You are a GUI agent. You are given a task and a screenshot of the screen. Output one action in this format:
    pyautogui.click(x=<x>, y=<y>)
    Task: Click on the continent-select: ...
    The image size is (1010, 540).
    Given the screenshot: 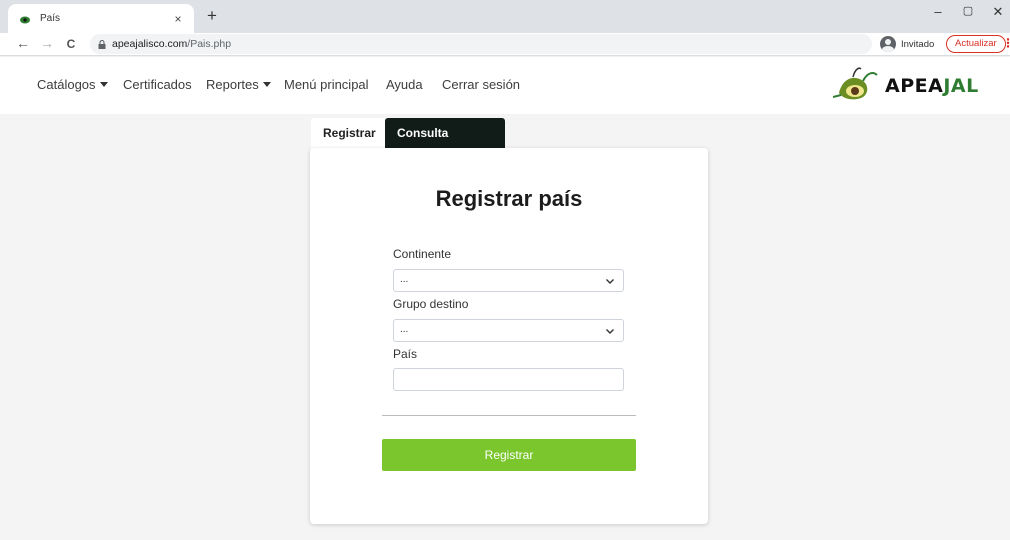 What is the action you would take?
    pyautogui.click(x=508, y=280)
    